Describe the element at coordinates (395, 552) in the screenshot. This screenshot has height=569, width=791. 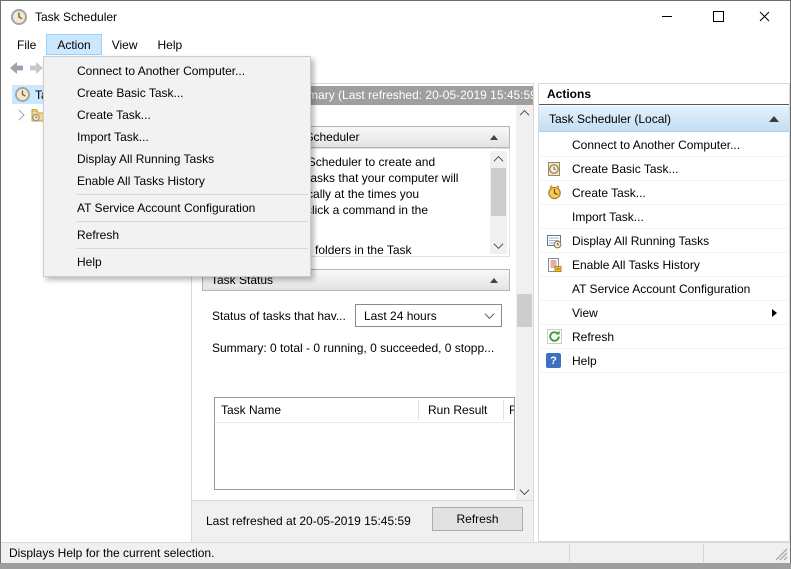
I see `status-bar: Displays Help for the current selection.` at that location.